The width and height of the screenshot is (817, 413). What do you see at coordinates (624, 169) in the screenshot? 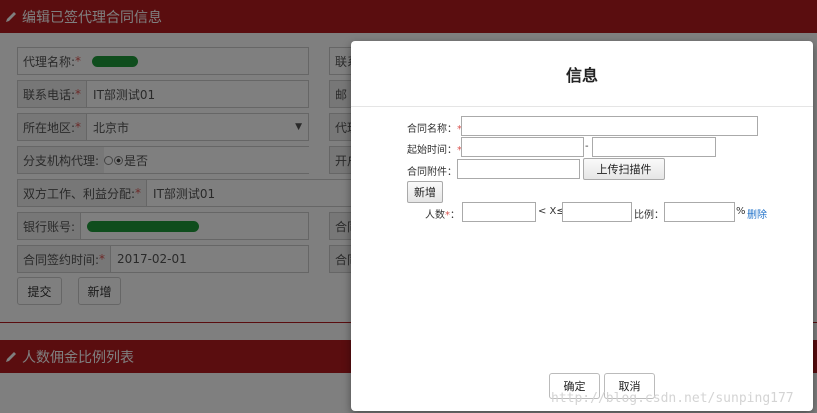
I see `upload-scan-button: 上传扫描件` at bounding box center [624, 169].